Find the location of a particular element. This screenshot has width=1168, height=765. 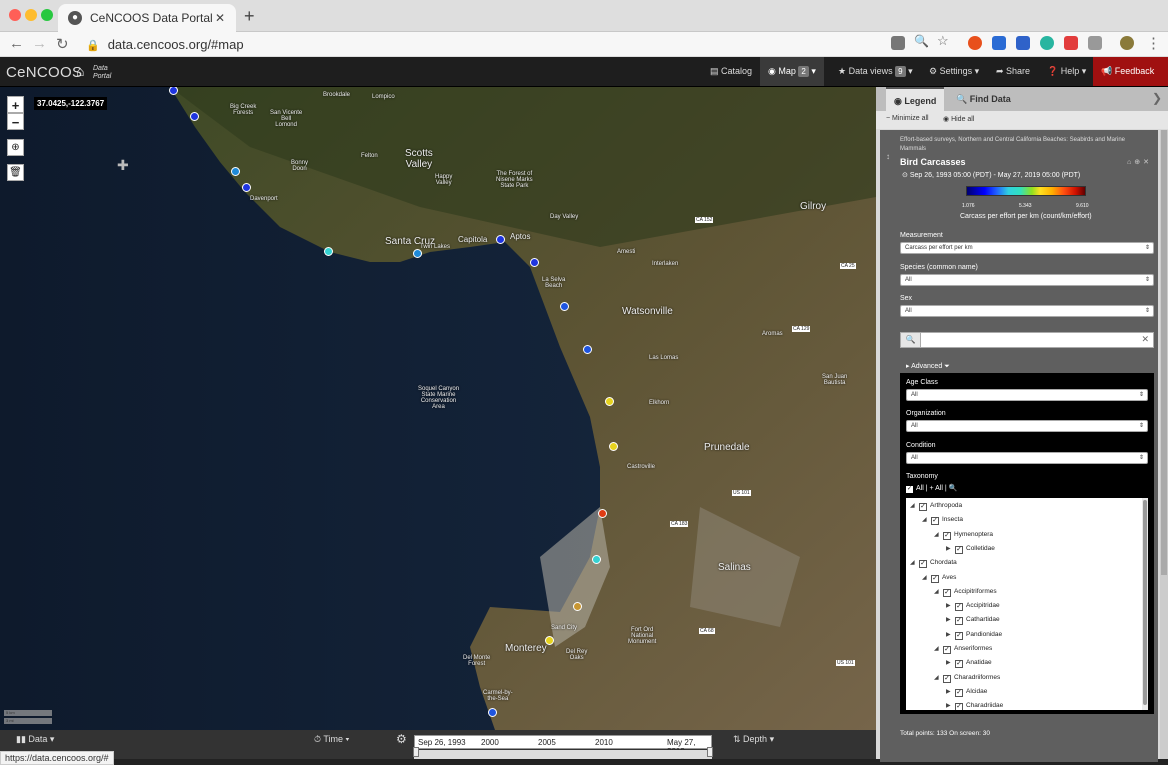

tree-node: ◢ ✓ Arthropoda is located at coordinates (936, 506).